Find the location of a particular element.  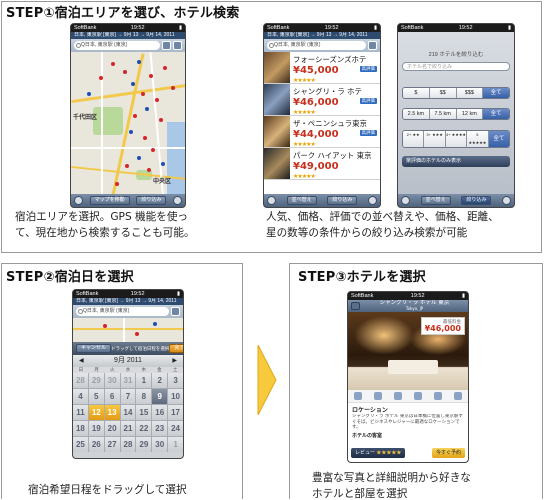

star-option: 3+ ★★★ is located at coordinates (435, 139).